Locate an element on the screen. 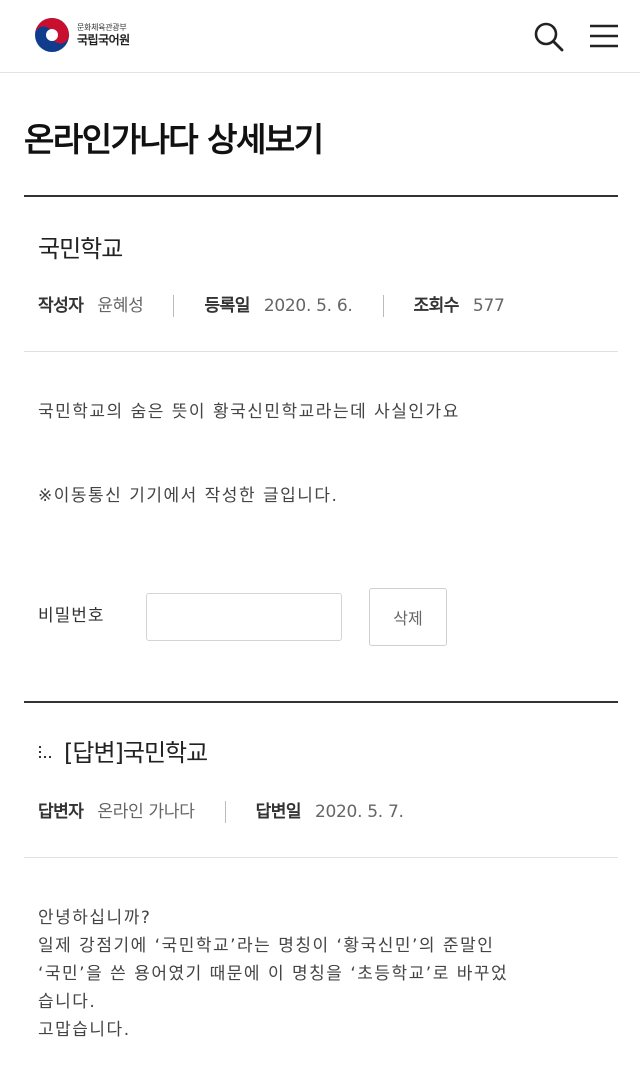  answer-line: ‘국민’을 쓴 용어였기 때문에 이 명칭을 ‘초등학교’로 바꾸었 is located at coordinates (273, 974).